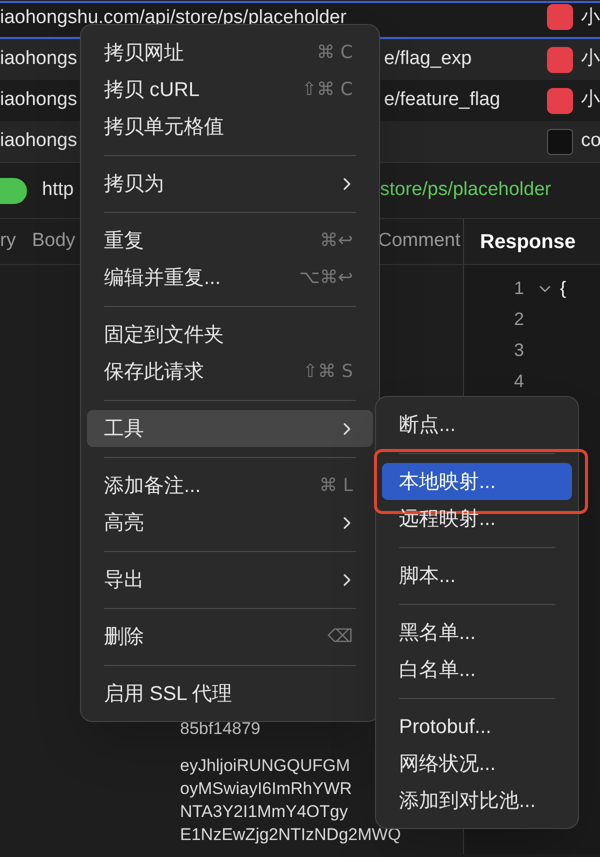  Describe the element at coordinates (58, 189) in the screenshot. I see `url-text: http` at that location.